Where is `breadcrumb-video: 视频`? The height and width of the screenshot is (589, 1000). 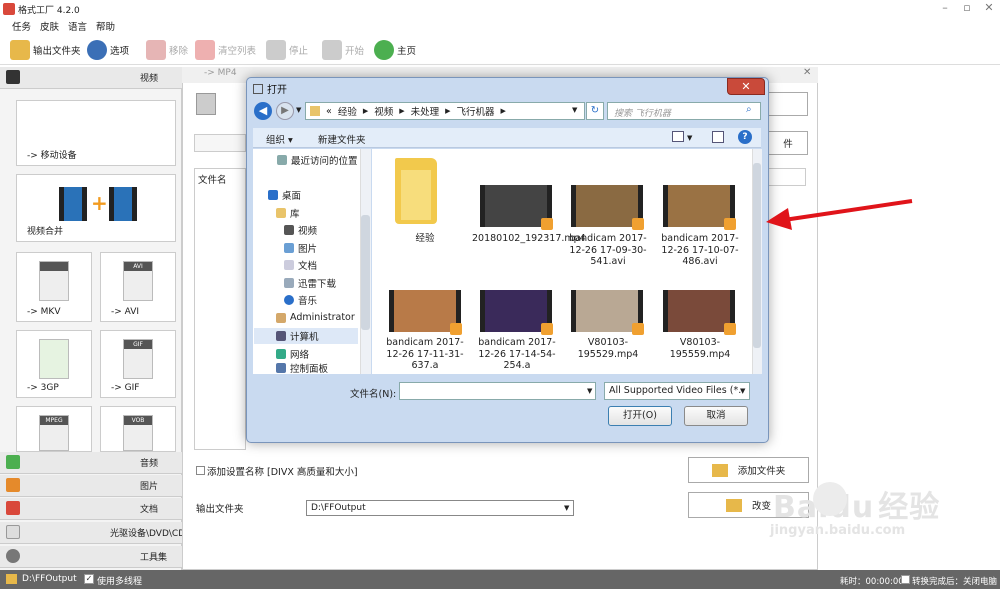
breadcrumb-video: 视频 is located at coordinates (383, 111).